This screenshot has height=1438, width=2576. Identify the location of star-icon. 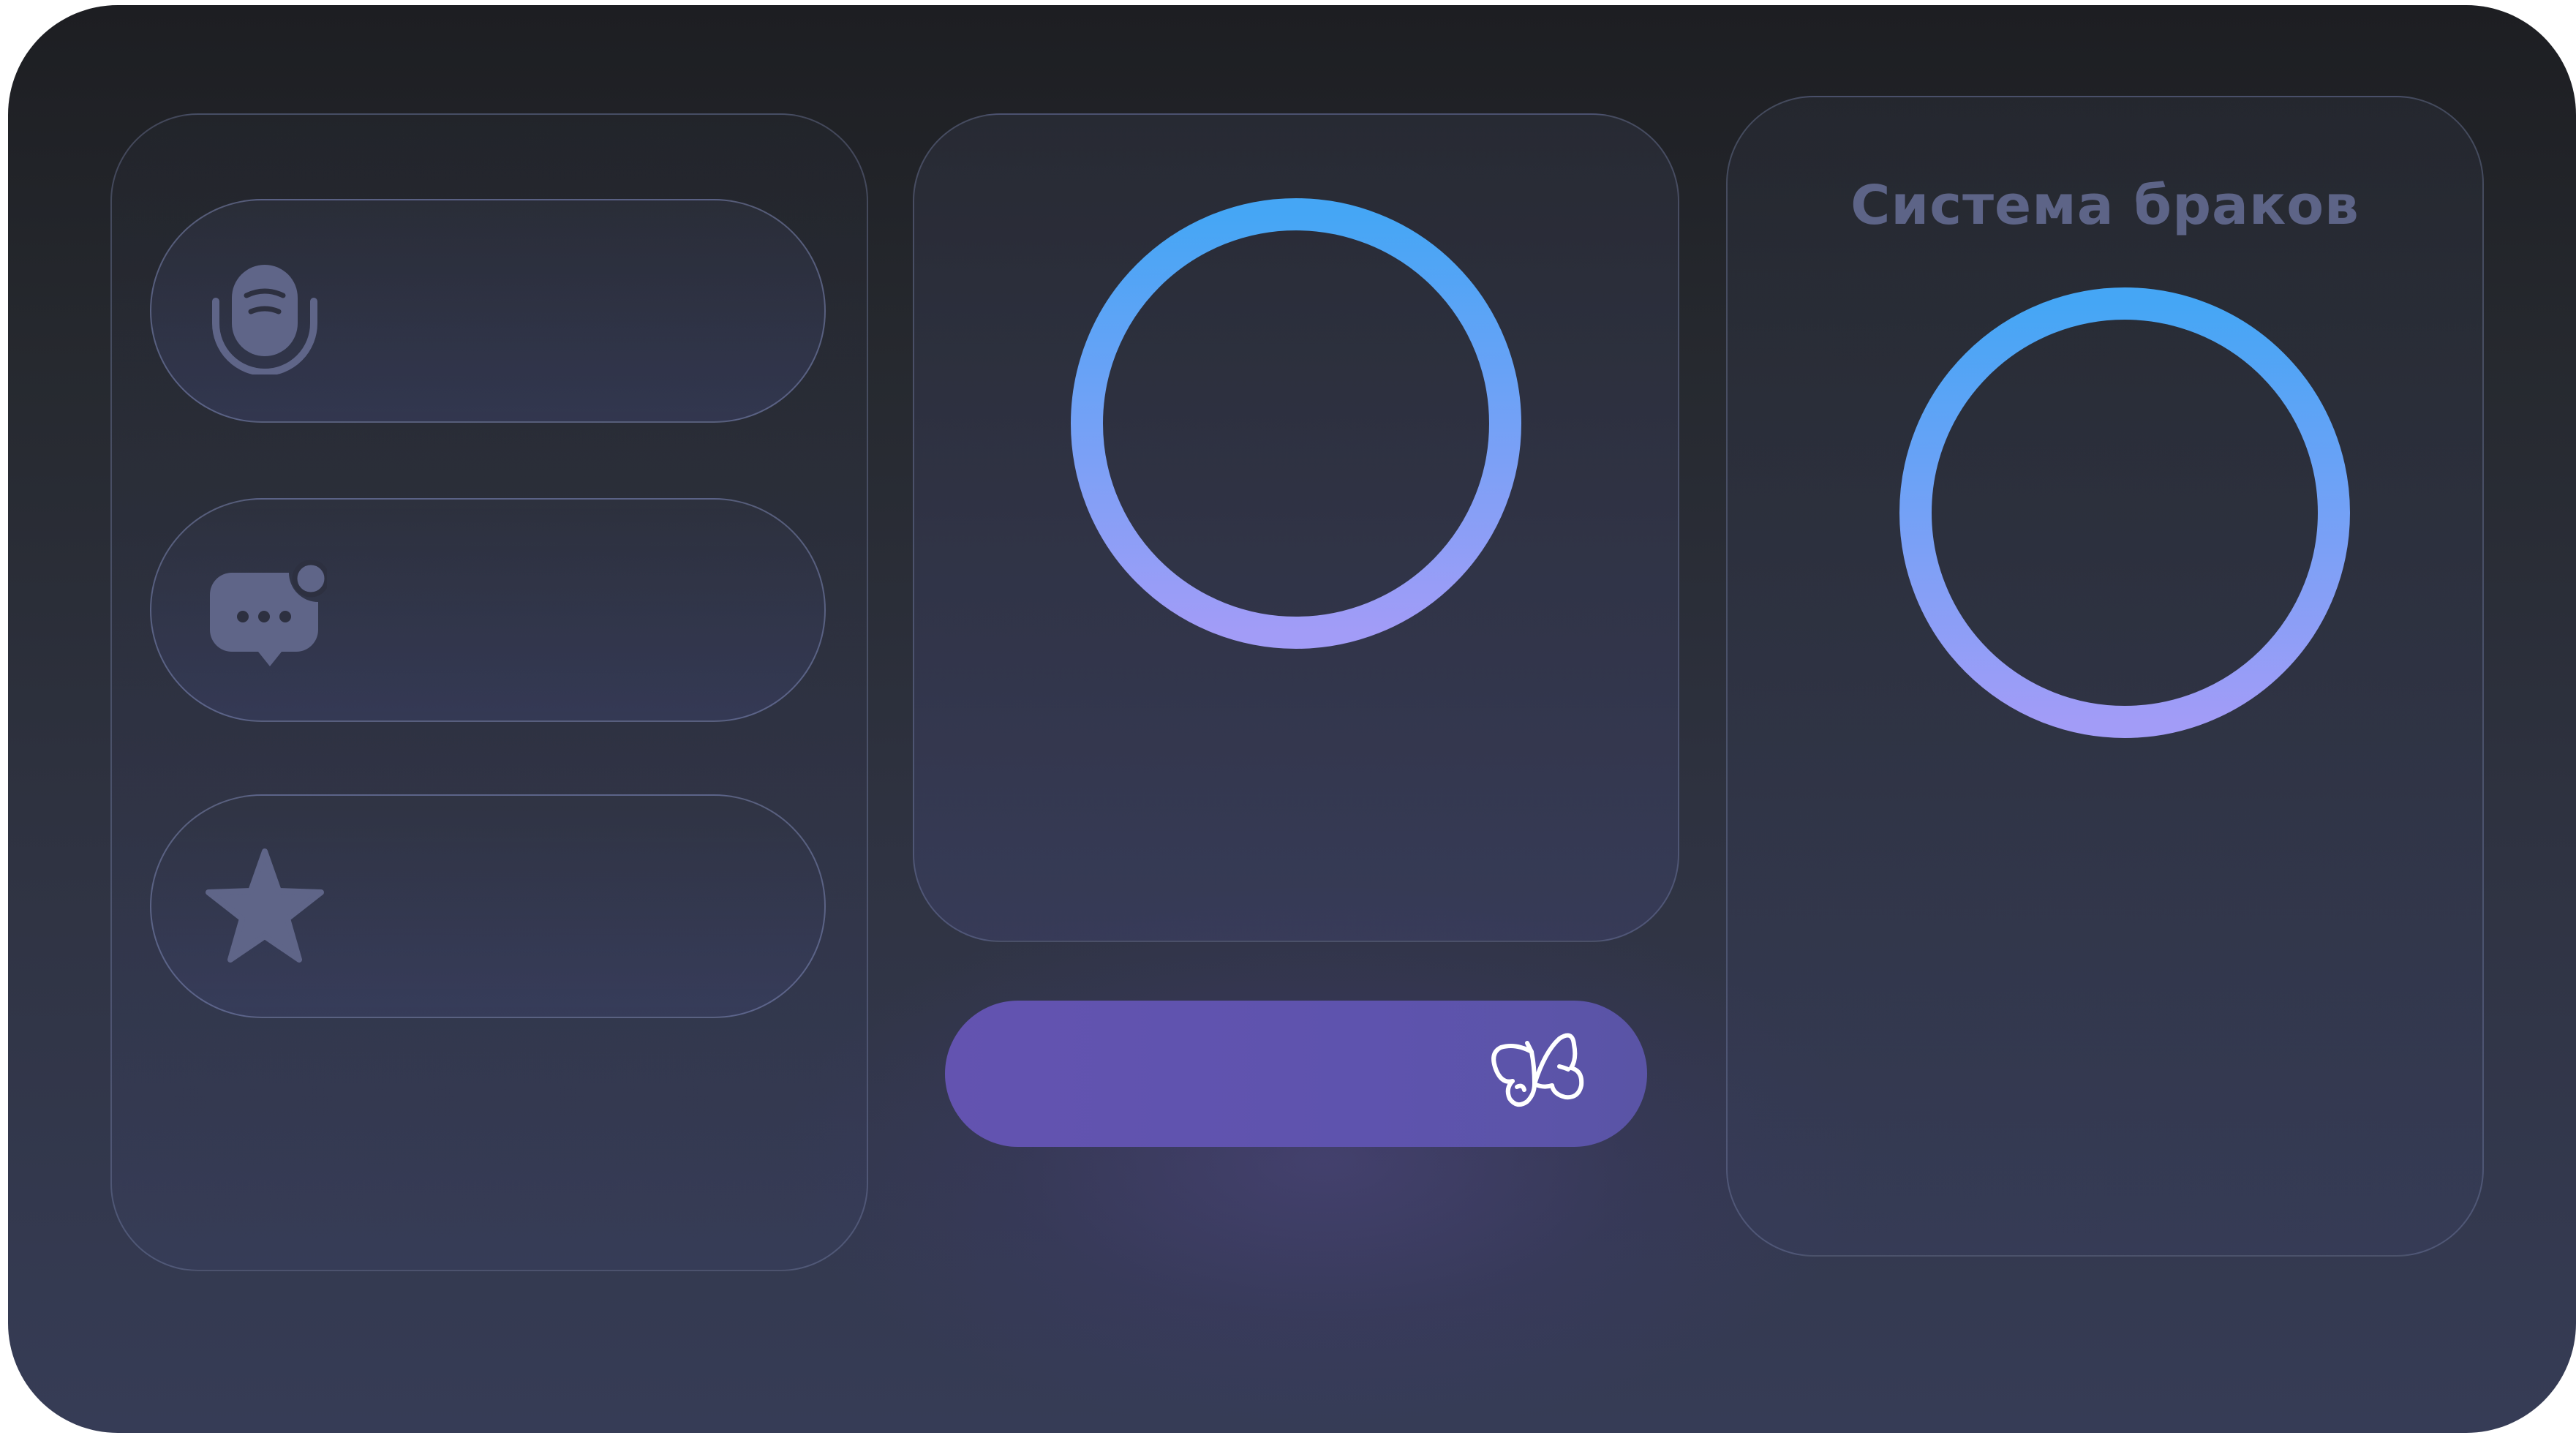
(265, 908).